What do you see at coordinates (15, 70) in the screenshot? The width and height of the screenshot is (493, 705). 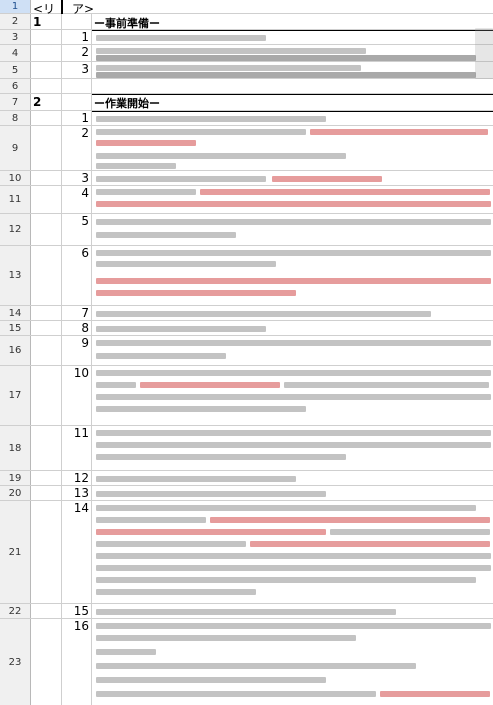 I see `row-header: 5` at bounding box center [15, 70].